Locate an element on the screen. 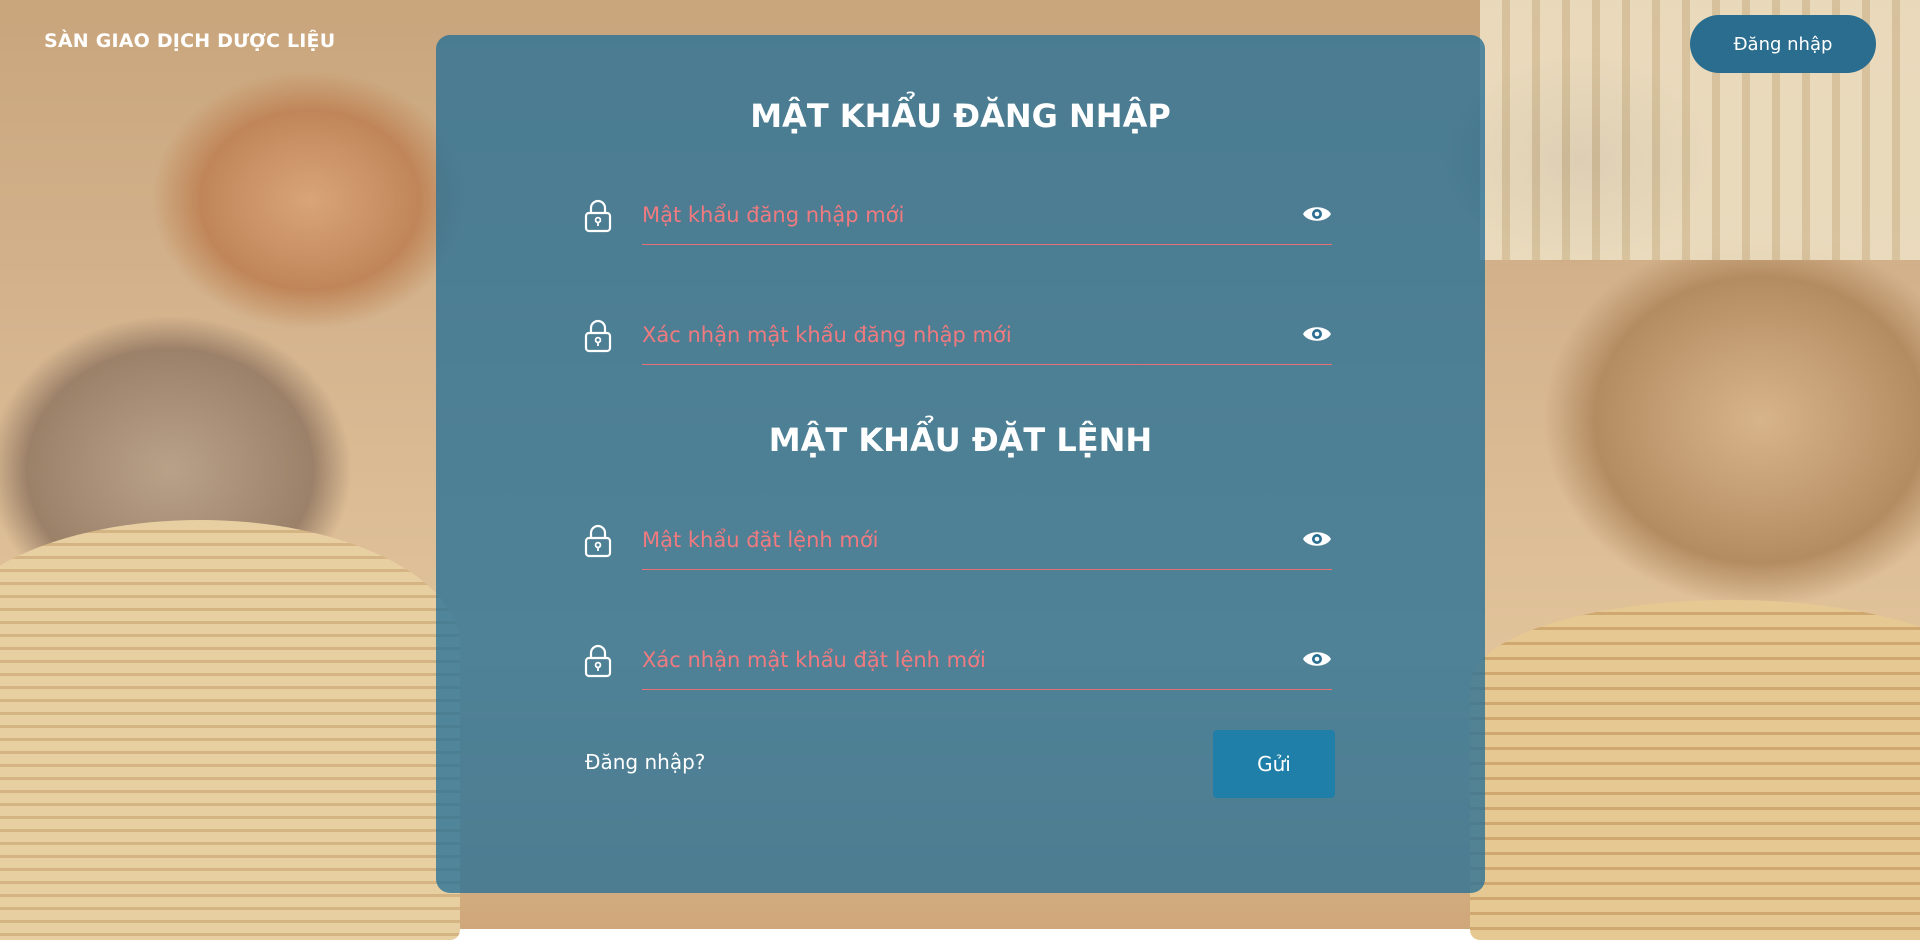 The height and width of the screenshot is (940, 1920). confirm-login-password-field is located at coordinates (959, 335).